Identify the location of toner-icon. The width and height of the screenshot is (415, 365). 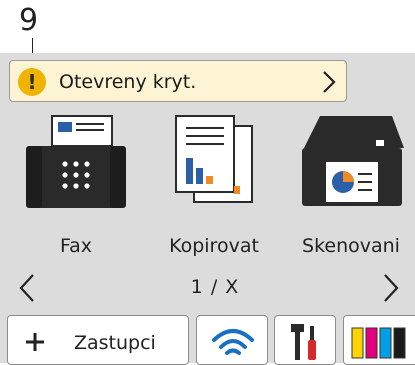
(378, 343).